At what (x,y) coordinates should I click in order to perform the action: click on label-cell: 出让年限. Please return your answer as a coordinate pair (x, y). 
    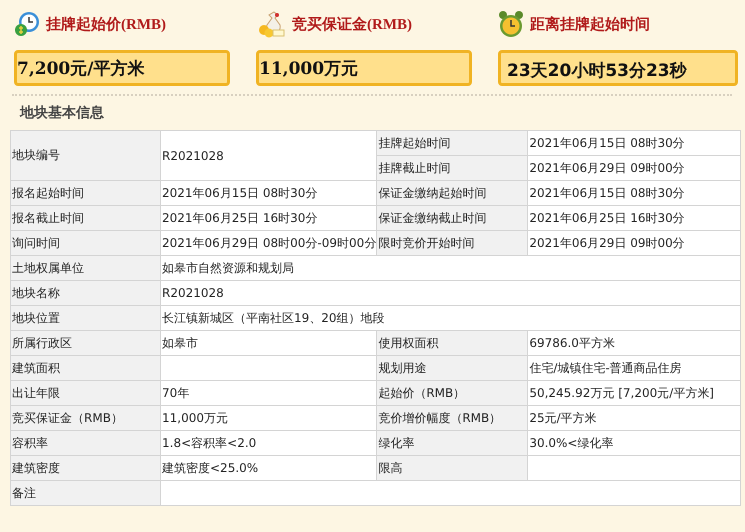
    Looking at the image, I should click on (85, 393).